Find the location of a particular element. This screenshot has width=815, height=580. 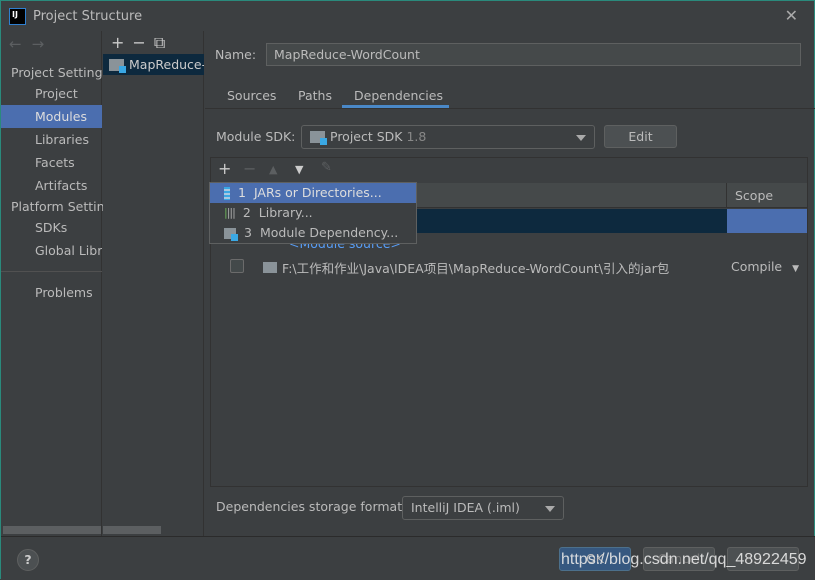

tab-bar: Sources Paths Dependencies is located at coordinates (510, 95).